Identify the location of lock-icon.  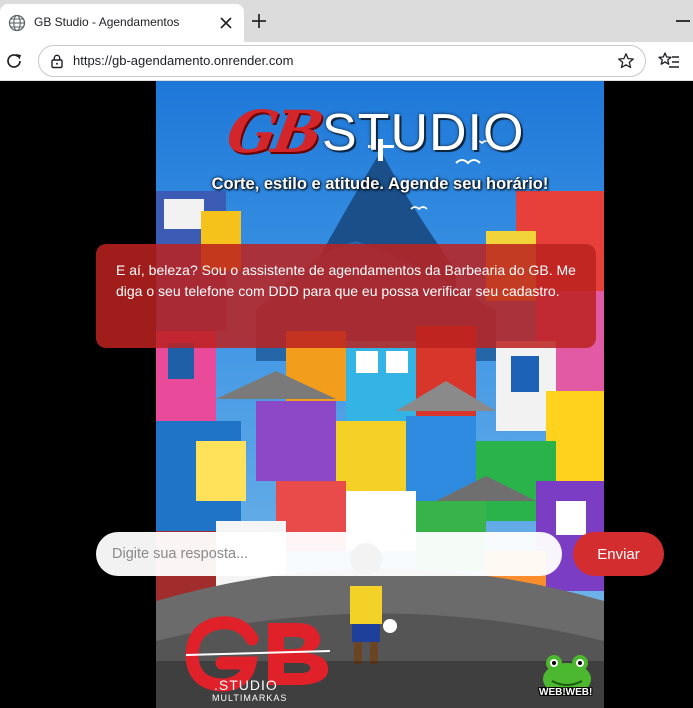
(57, 61).